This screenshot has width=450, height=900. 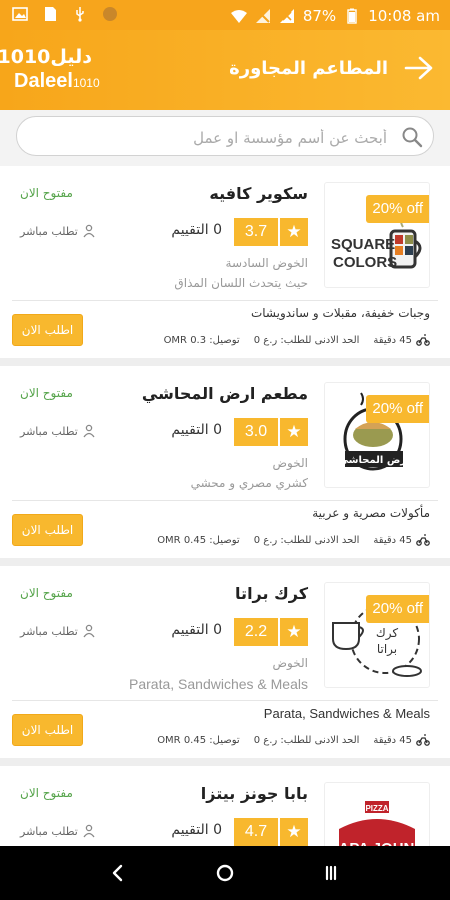 I want to click on nav-recents-icon, so click(x=331, y=873).